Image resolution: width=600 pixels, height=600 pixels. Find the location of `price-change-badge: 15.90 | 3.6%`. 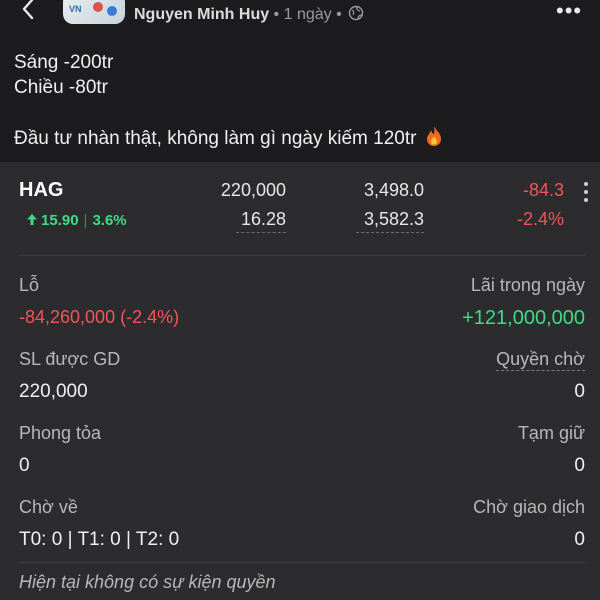

price-change-badge: 15.90 | 3.6% is located at coordinates (76, 220).